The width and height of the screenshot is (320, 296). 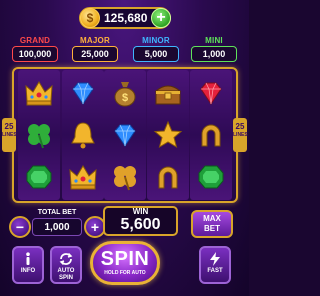 I want to click on info-button: INFO, so click(x=28, y=265).